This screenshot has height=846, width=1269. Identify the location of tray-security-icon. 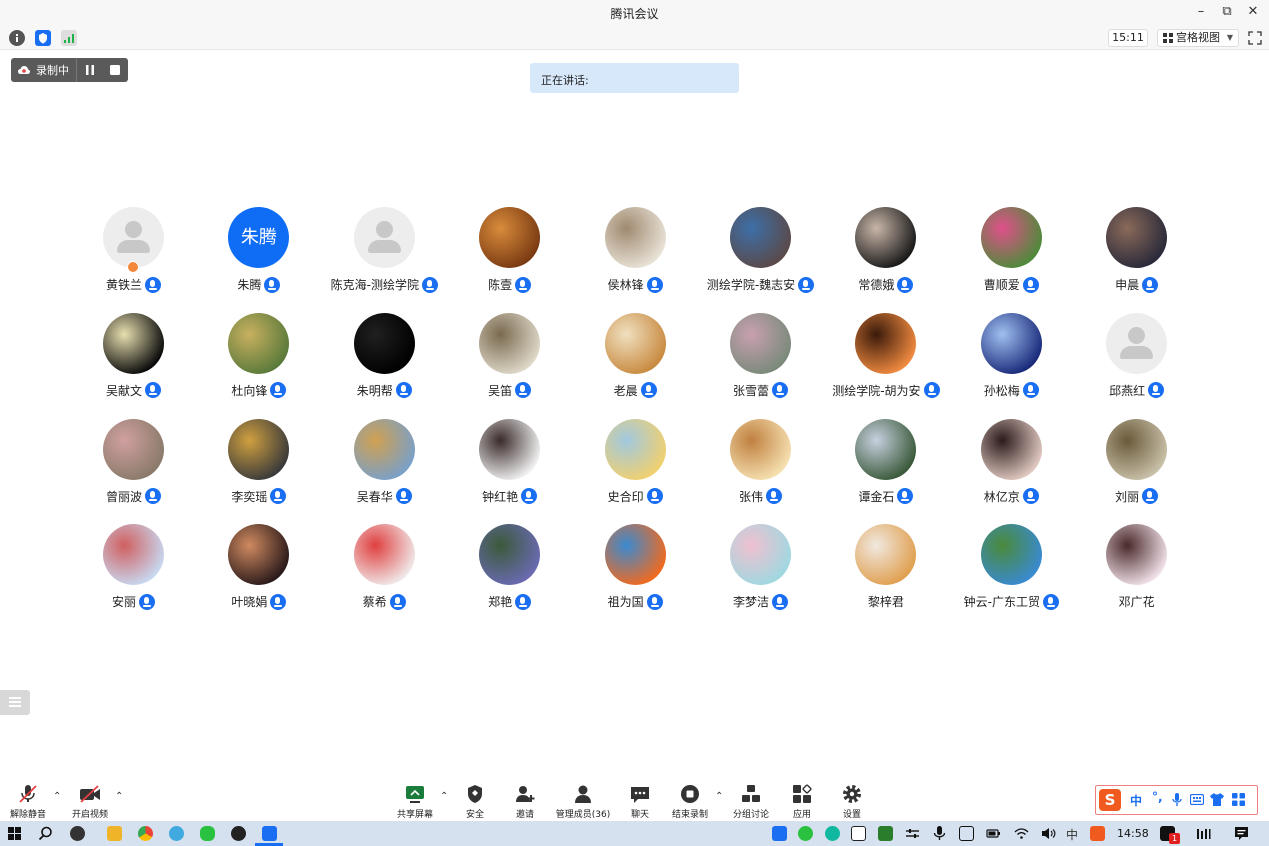
(858, 833).